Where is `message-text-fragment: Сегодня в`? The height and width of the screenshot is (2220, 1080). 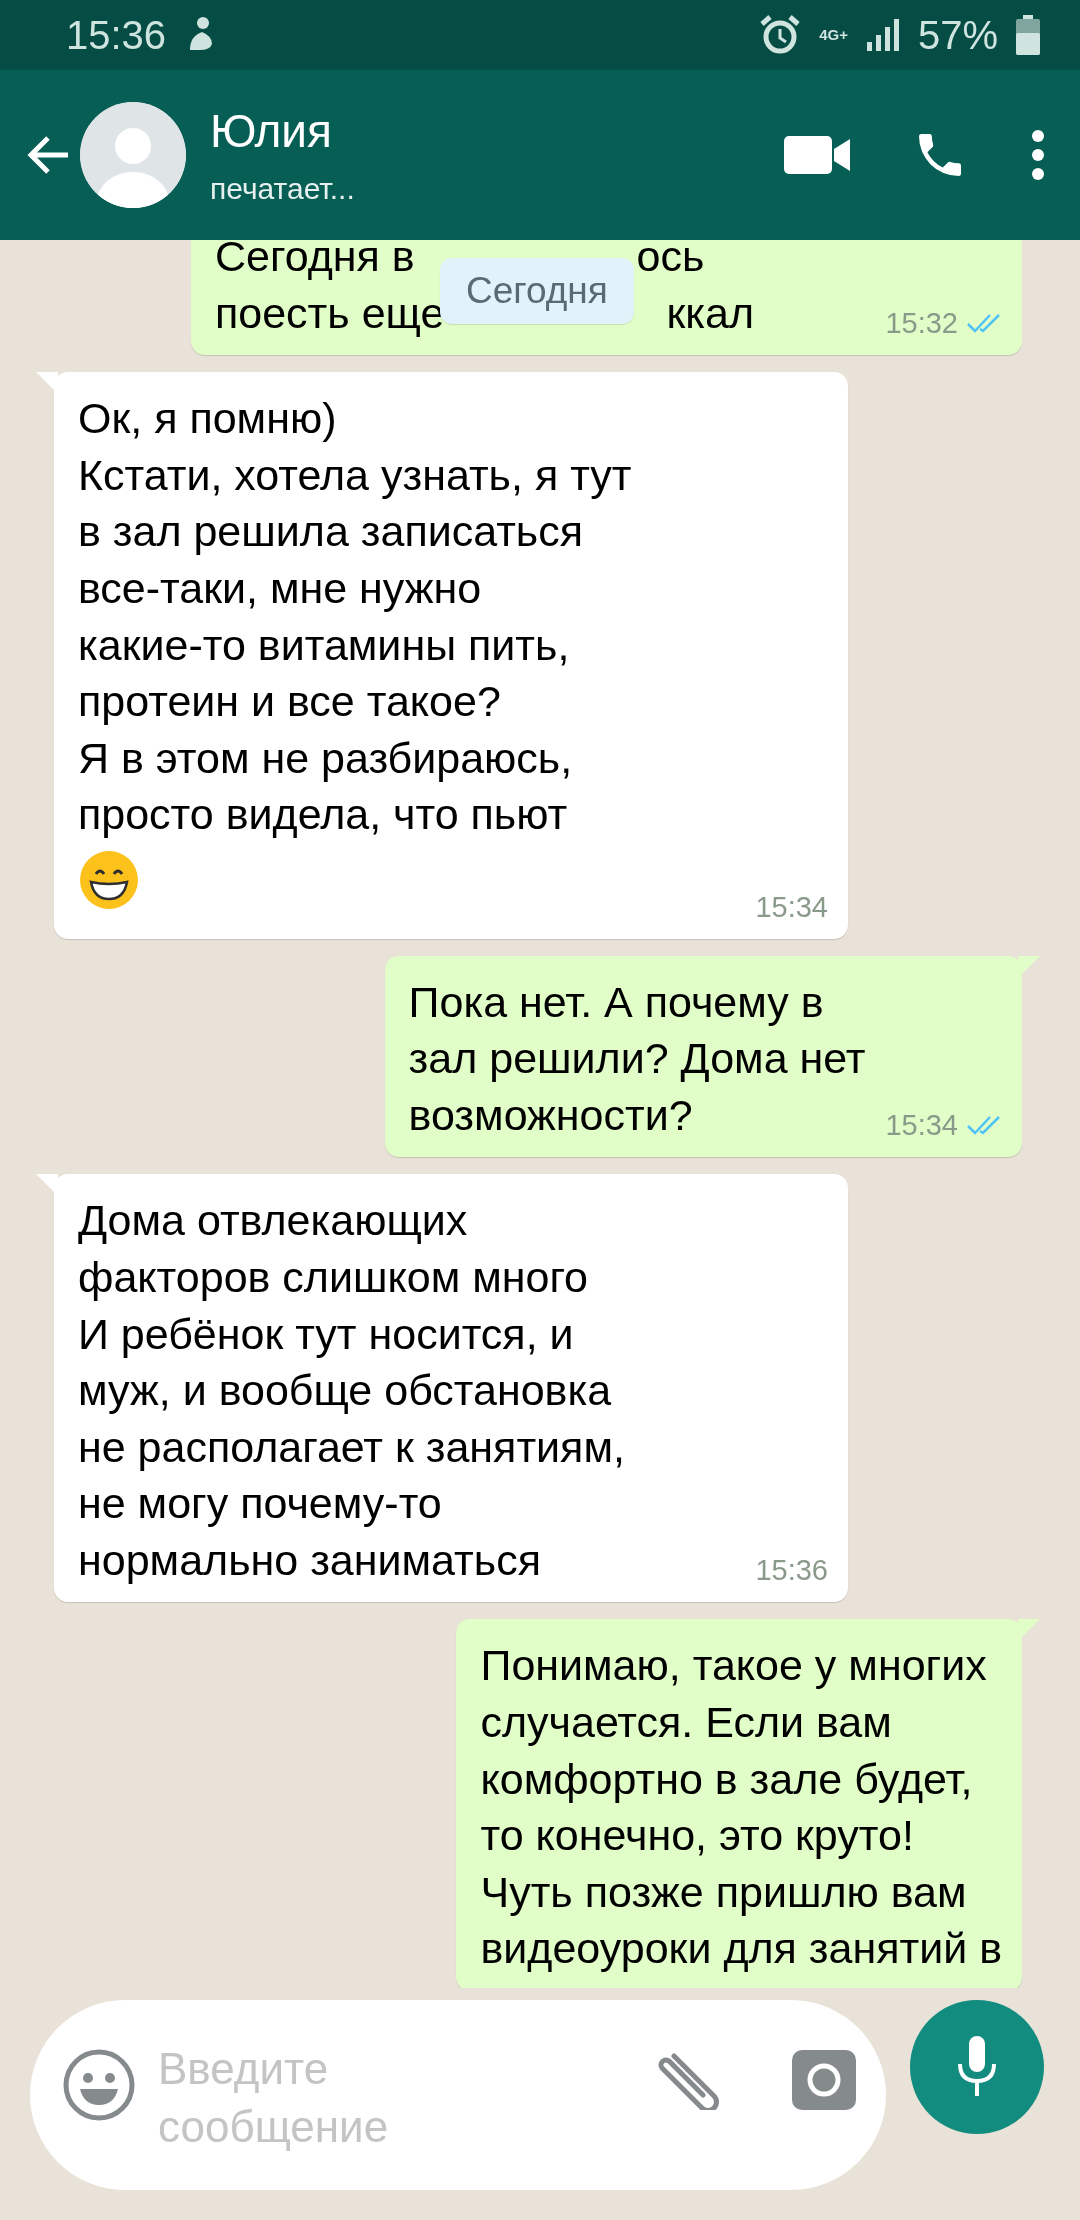 message-text-fragment: Сегодня в is located at coordinates (315, 261).